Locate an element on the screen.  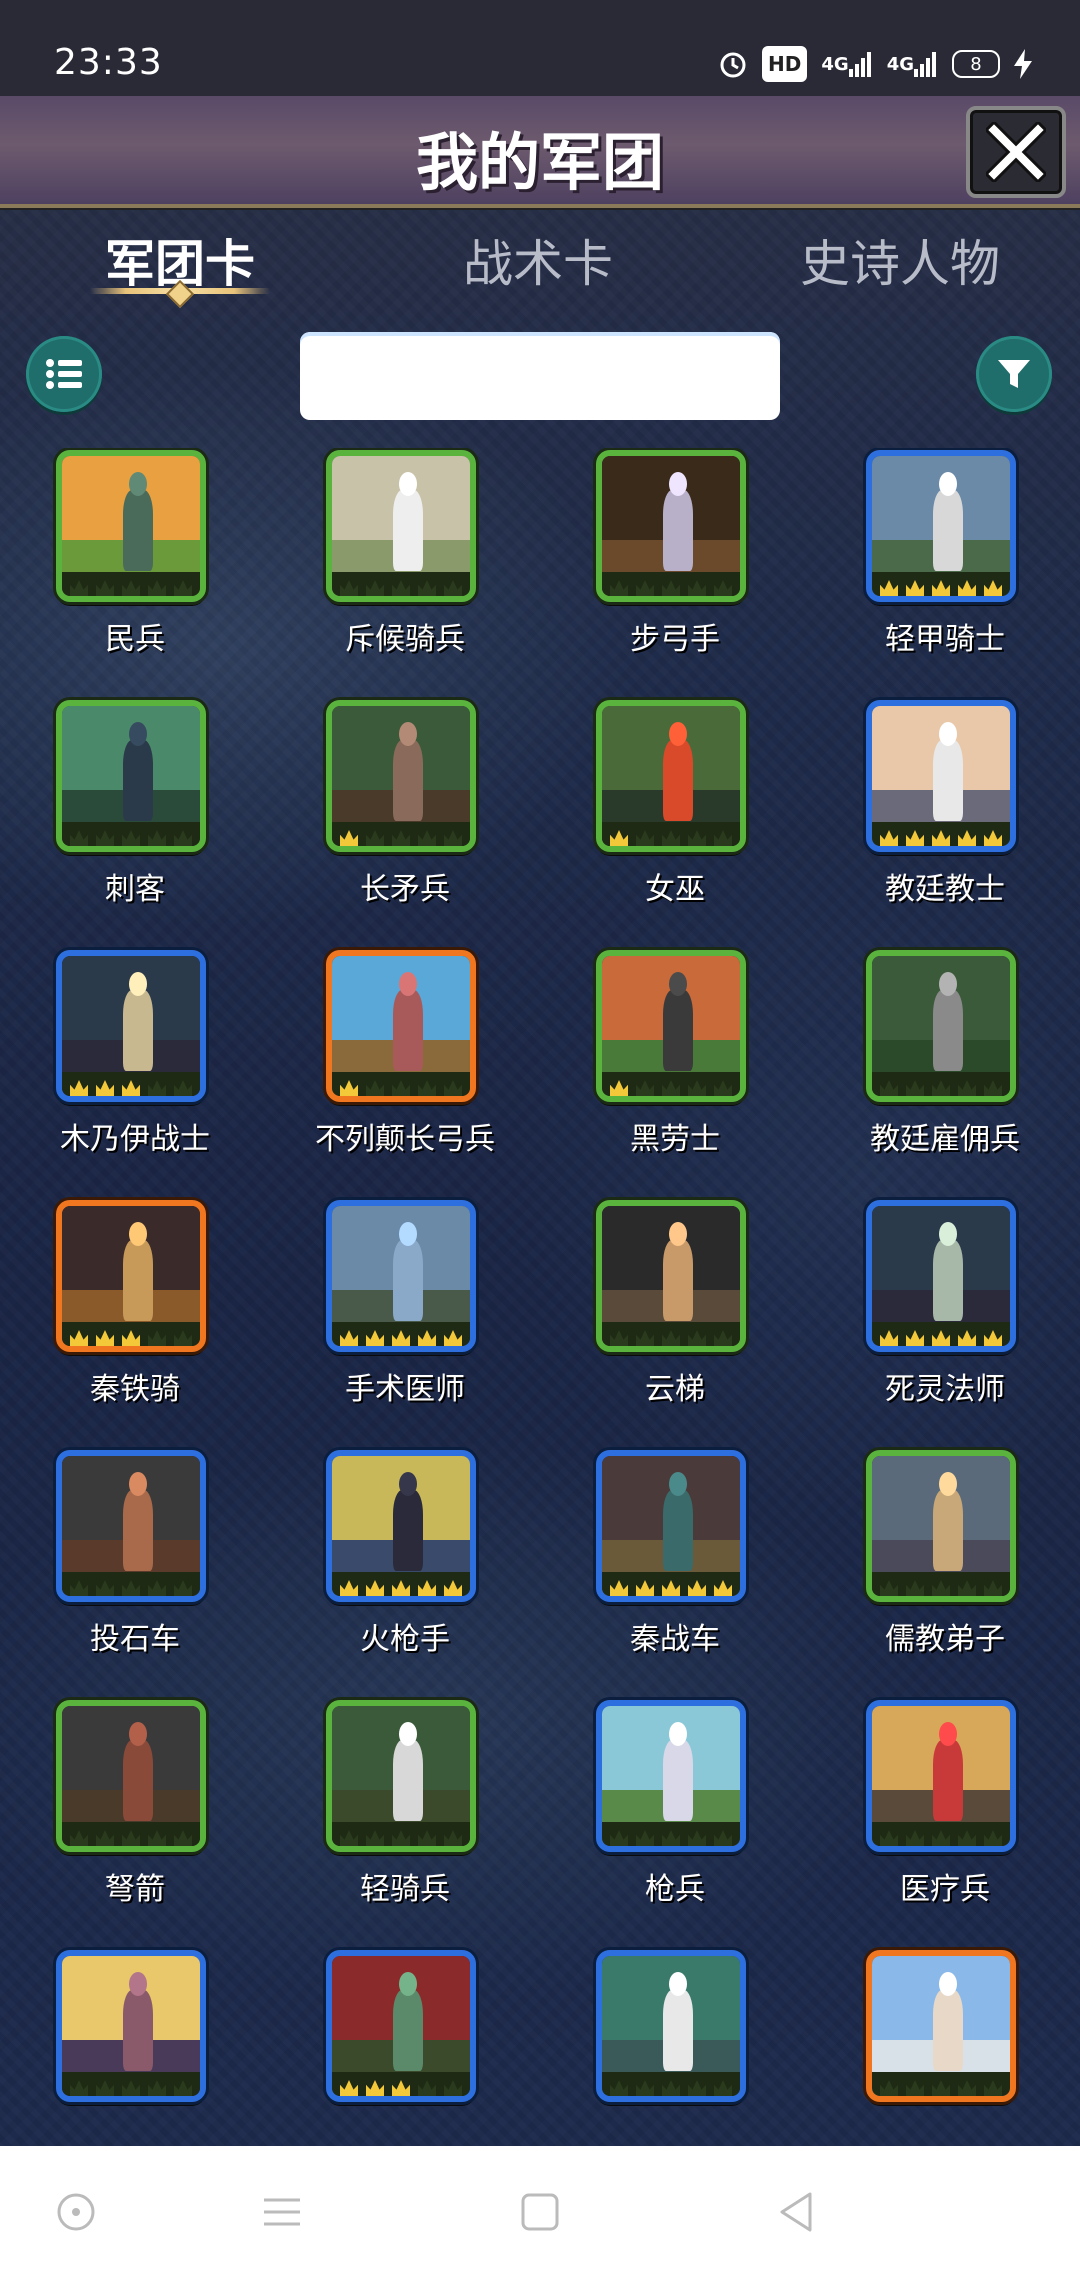
home-nav-button is located at coordinates (76, 2212).